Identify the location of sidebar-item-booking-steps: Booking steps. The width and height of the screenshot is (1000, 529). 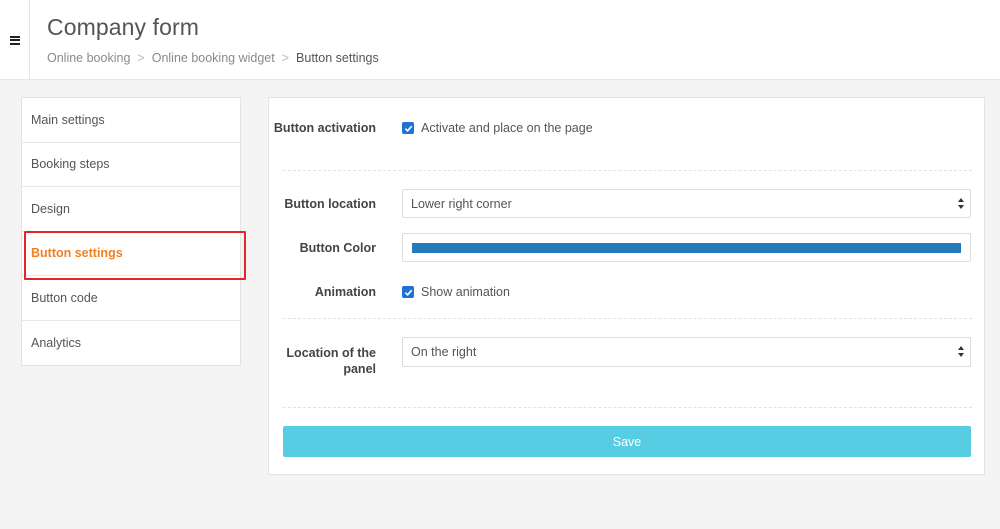
(131, 165).